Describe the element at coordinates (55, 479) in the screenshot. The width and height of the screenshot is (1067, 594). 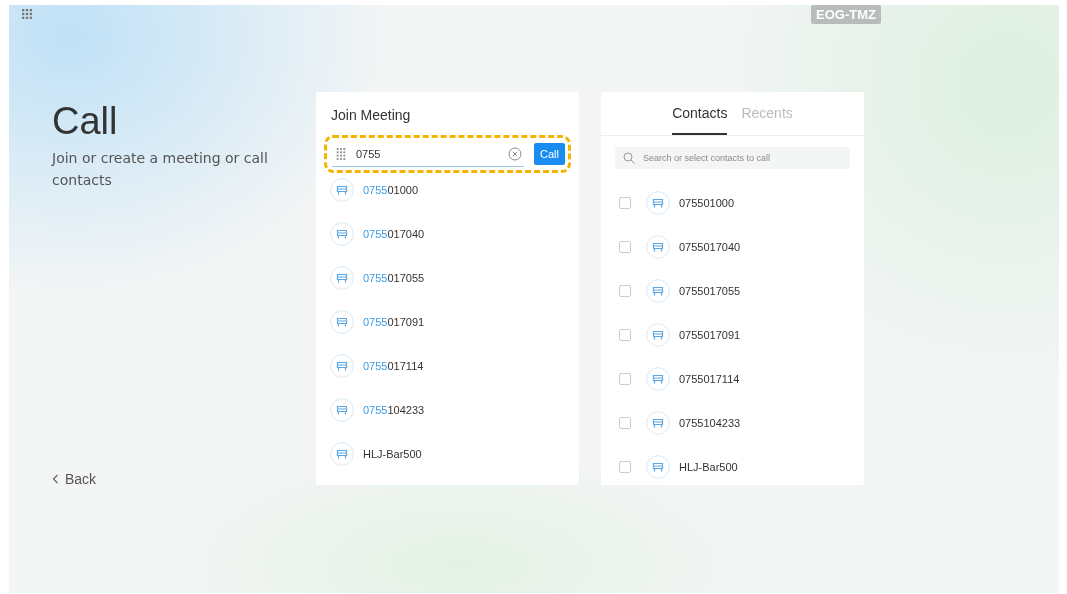
I see `chevron-left-icon` at that location.